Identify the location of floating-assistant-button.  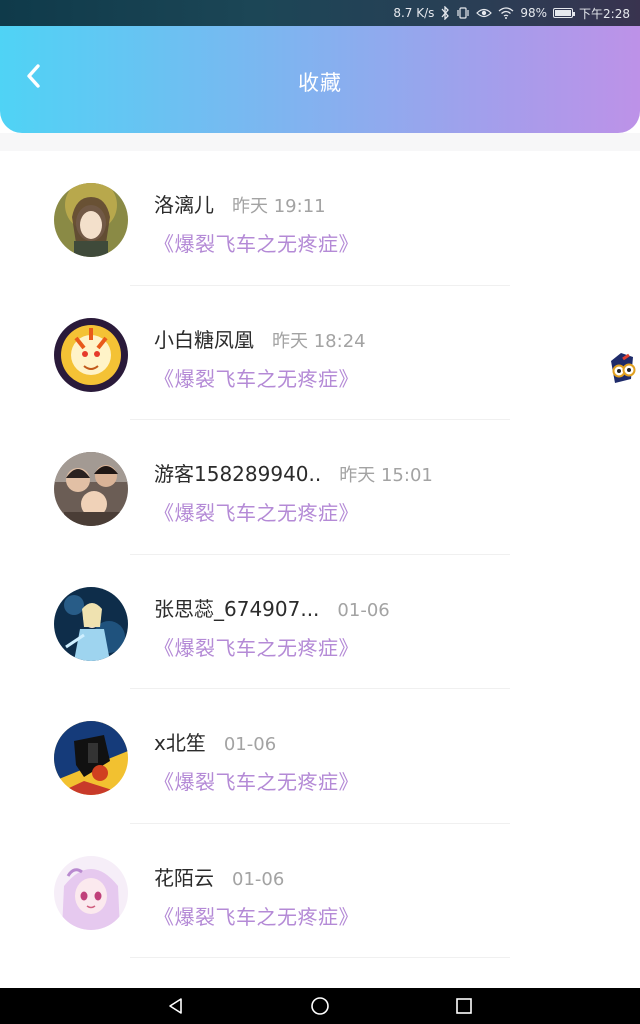
(622, 368).